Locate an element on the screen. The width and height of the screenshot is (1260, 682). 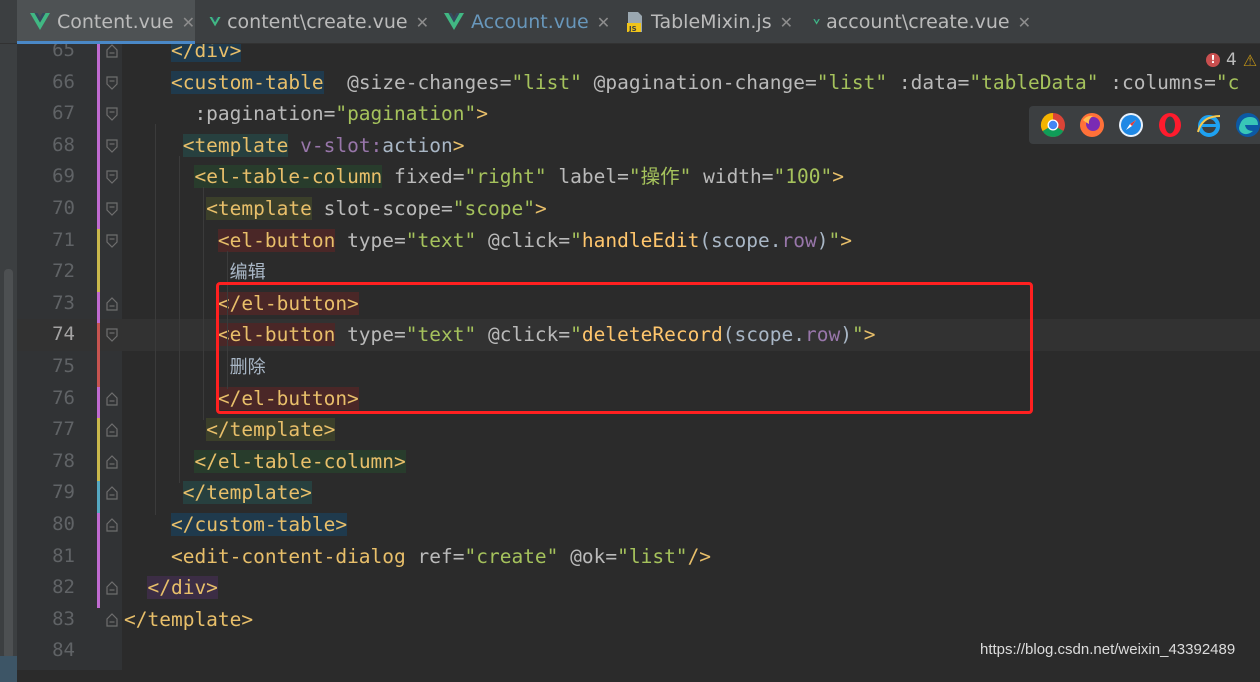
tab-account-create-vue: account\create.vue ✕ is located at coordinates (916, 22).